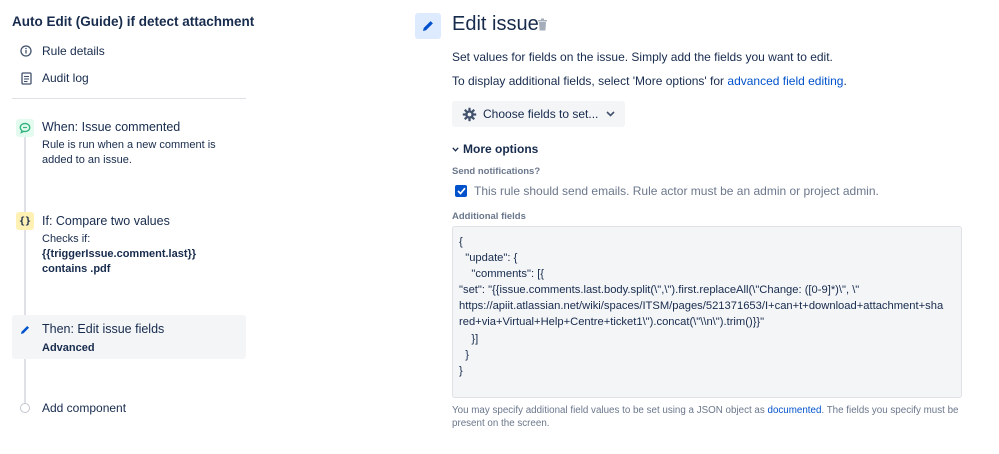 This screenshot has width=999, height=454. Describe the element at coordinates (26, 78) in the screenshot. I see `document-icon` at that location.